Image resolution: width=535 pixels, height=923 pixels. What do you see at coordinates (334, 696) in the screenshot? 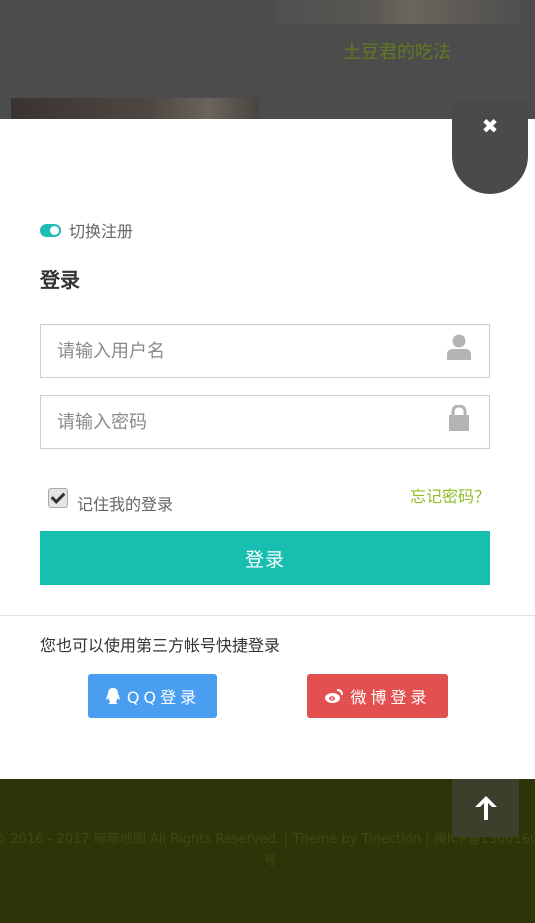
I see `weibo-icon` at bounding box center [334, 696].